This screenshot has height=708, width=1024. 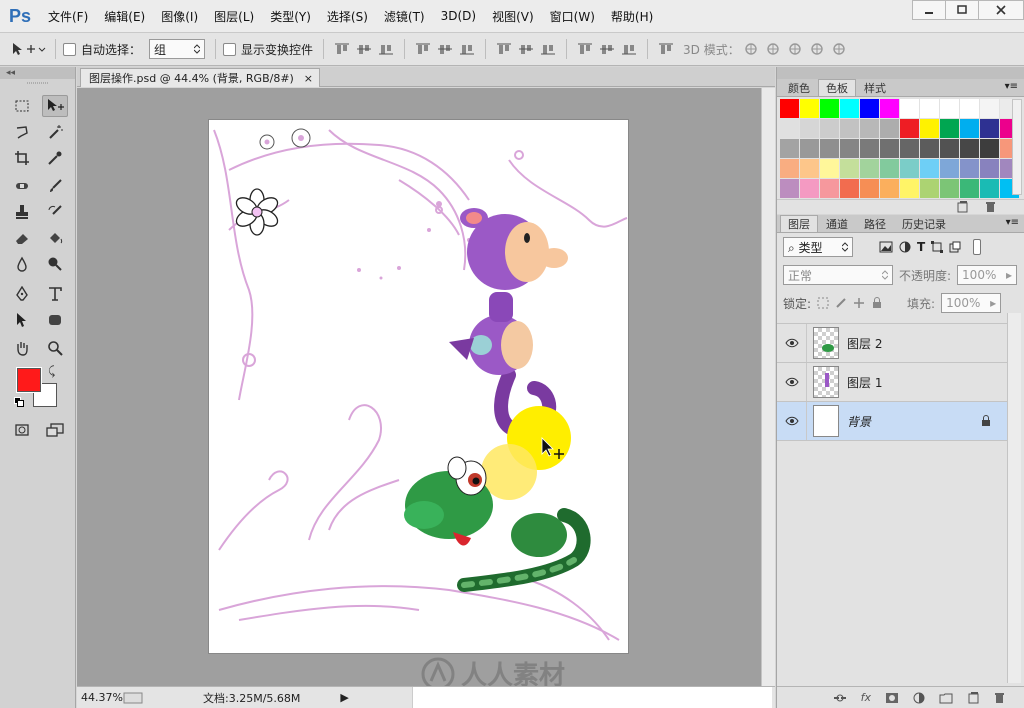 What do you see at coordinates (841, 303) in the screenshot?
I see `lock-image-icon` at bounding box center [841, 303].